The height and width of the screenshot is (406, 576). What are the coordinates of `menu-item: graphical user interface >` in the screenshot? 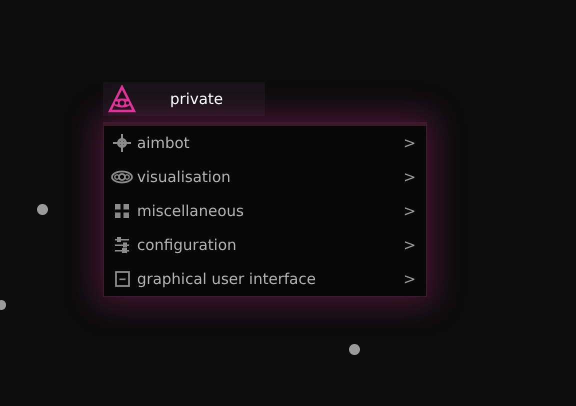 It's located at (265, 279).